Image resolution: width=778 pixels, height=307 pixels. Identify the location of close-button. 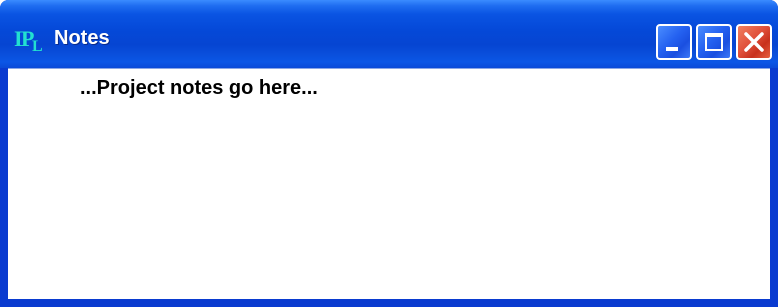
(754, 42).